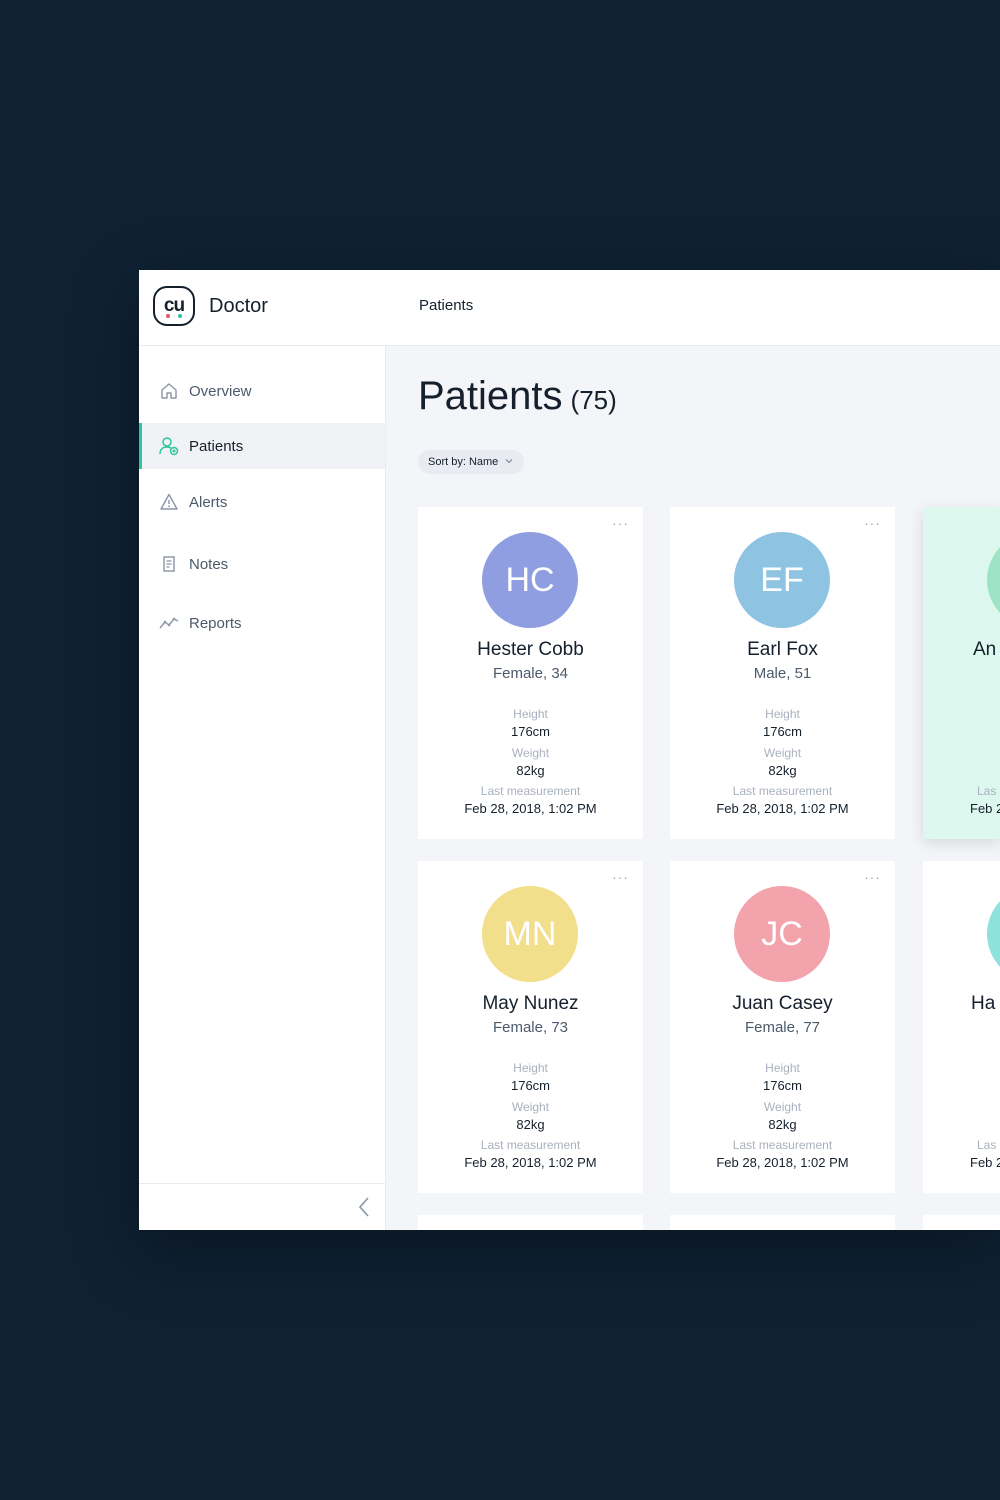 This screenshot has height=1500, width=1000. I want to click on avatar: EF, so click(782, 580).